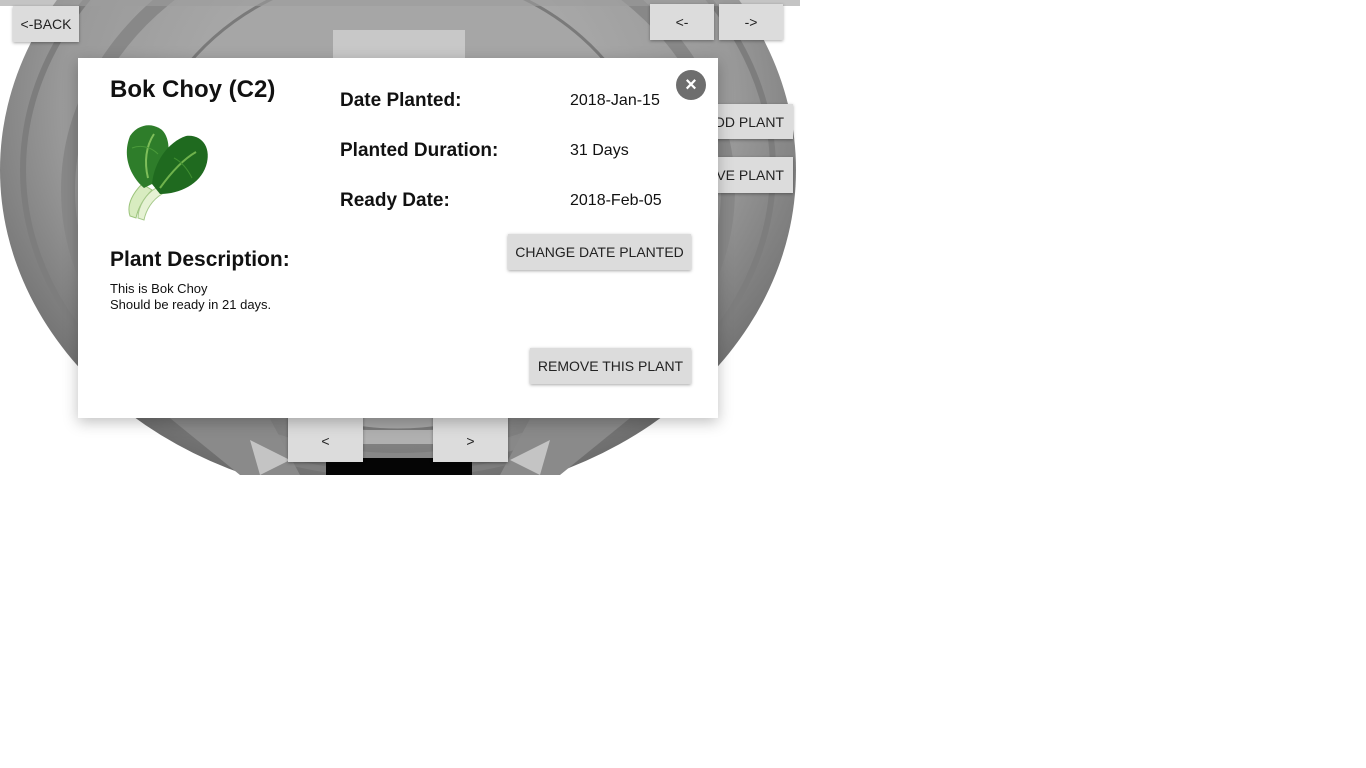  I want to click on close-icon: ×, so click(691, 85).